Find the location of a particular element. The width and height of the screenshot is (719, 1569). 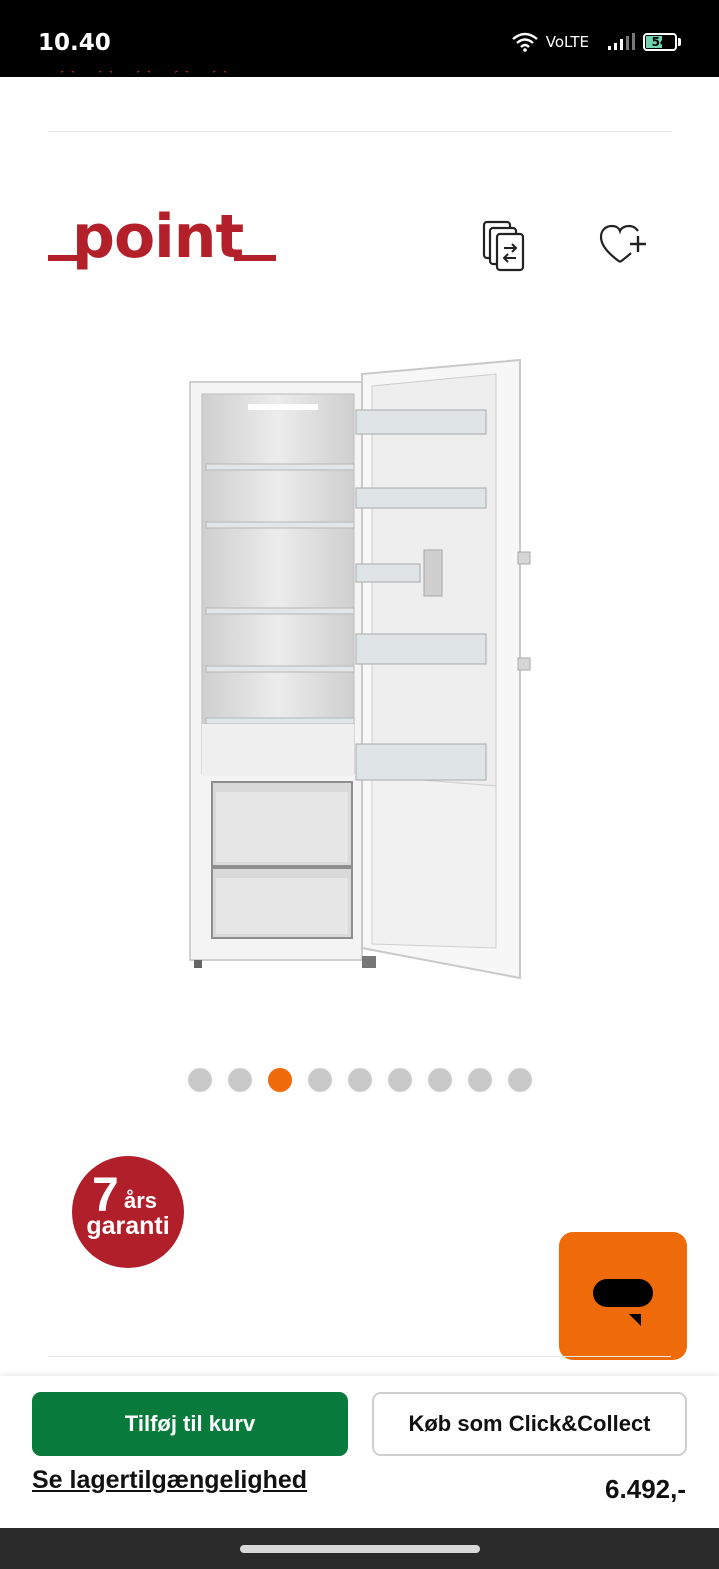

add-to-cart-button: Tilføj til kurv is located at coordinates (190, 1424).